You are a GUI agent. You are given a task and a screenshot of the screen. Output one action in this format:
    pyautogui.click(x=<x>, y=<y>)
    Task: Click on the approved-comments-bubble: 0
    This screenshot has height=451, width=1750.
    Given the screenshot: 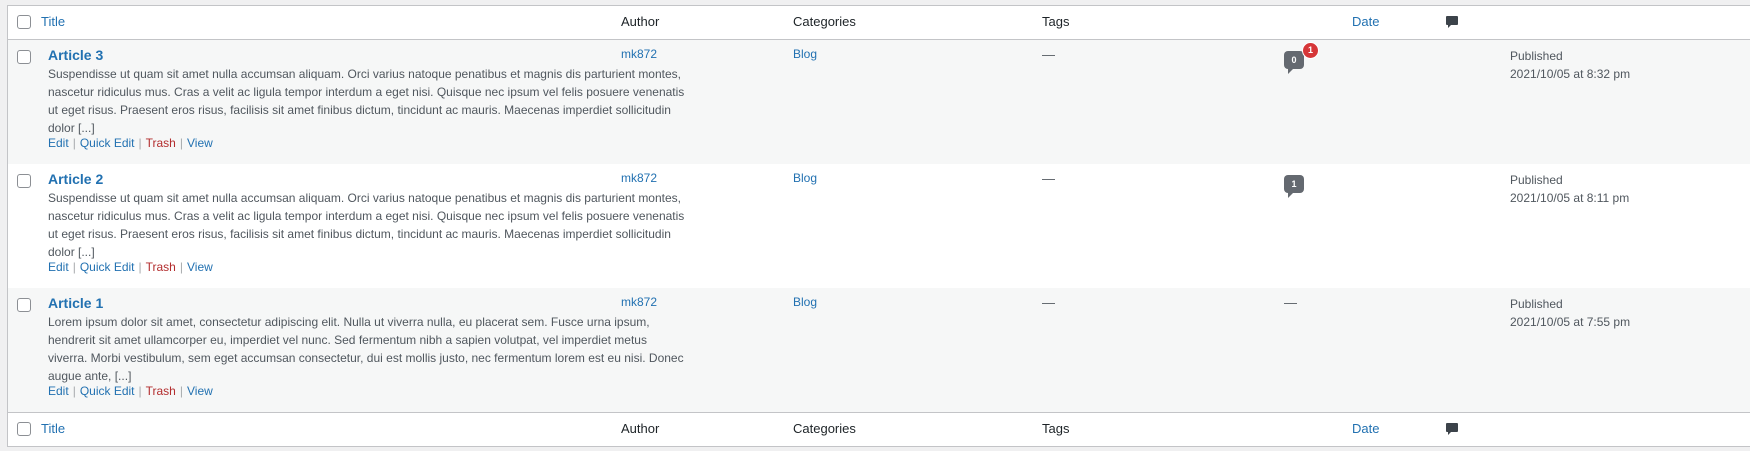 What is the action you would take?
    pyautogui.click(x=1294, y=62)
    